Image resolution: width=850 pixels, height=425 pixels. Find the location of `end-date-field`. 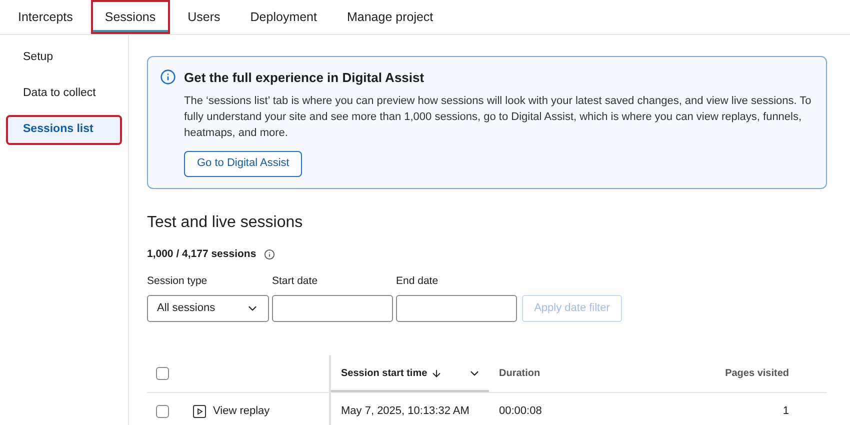

end-date-field is located at coordinates (456, 308).